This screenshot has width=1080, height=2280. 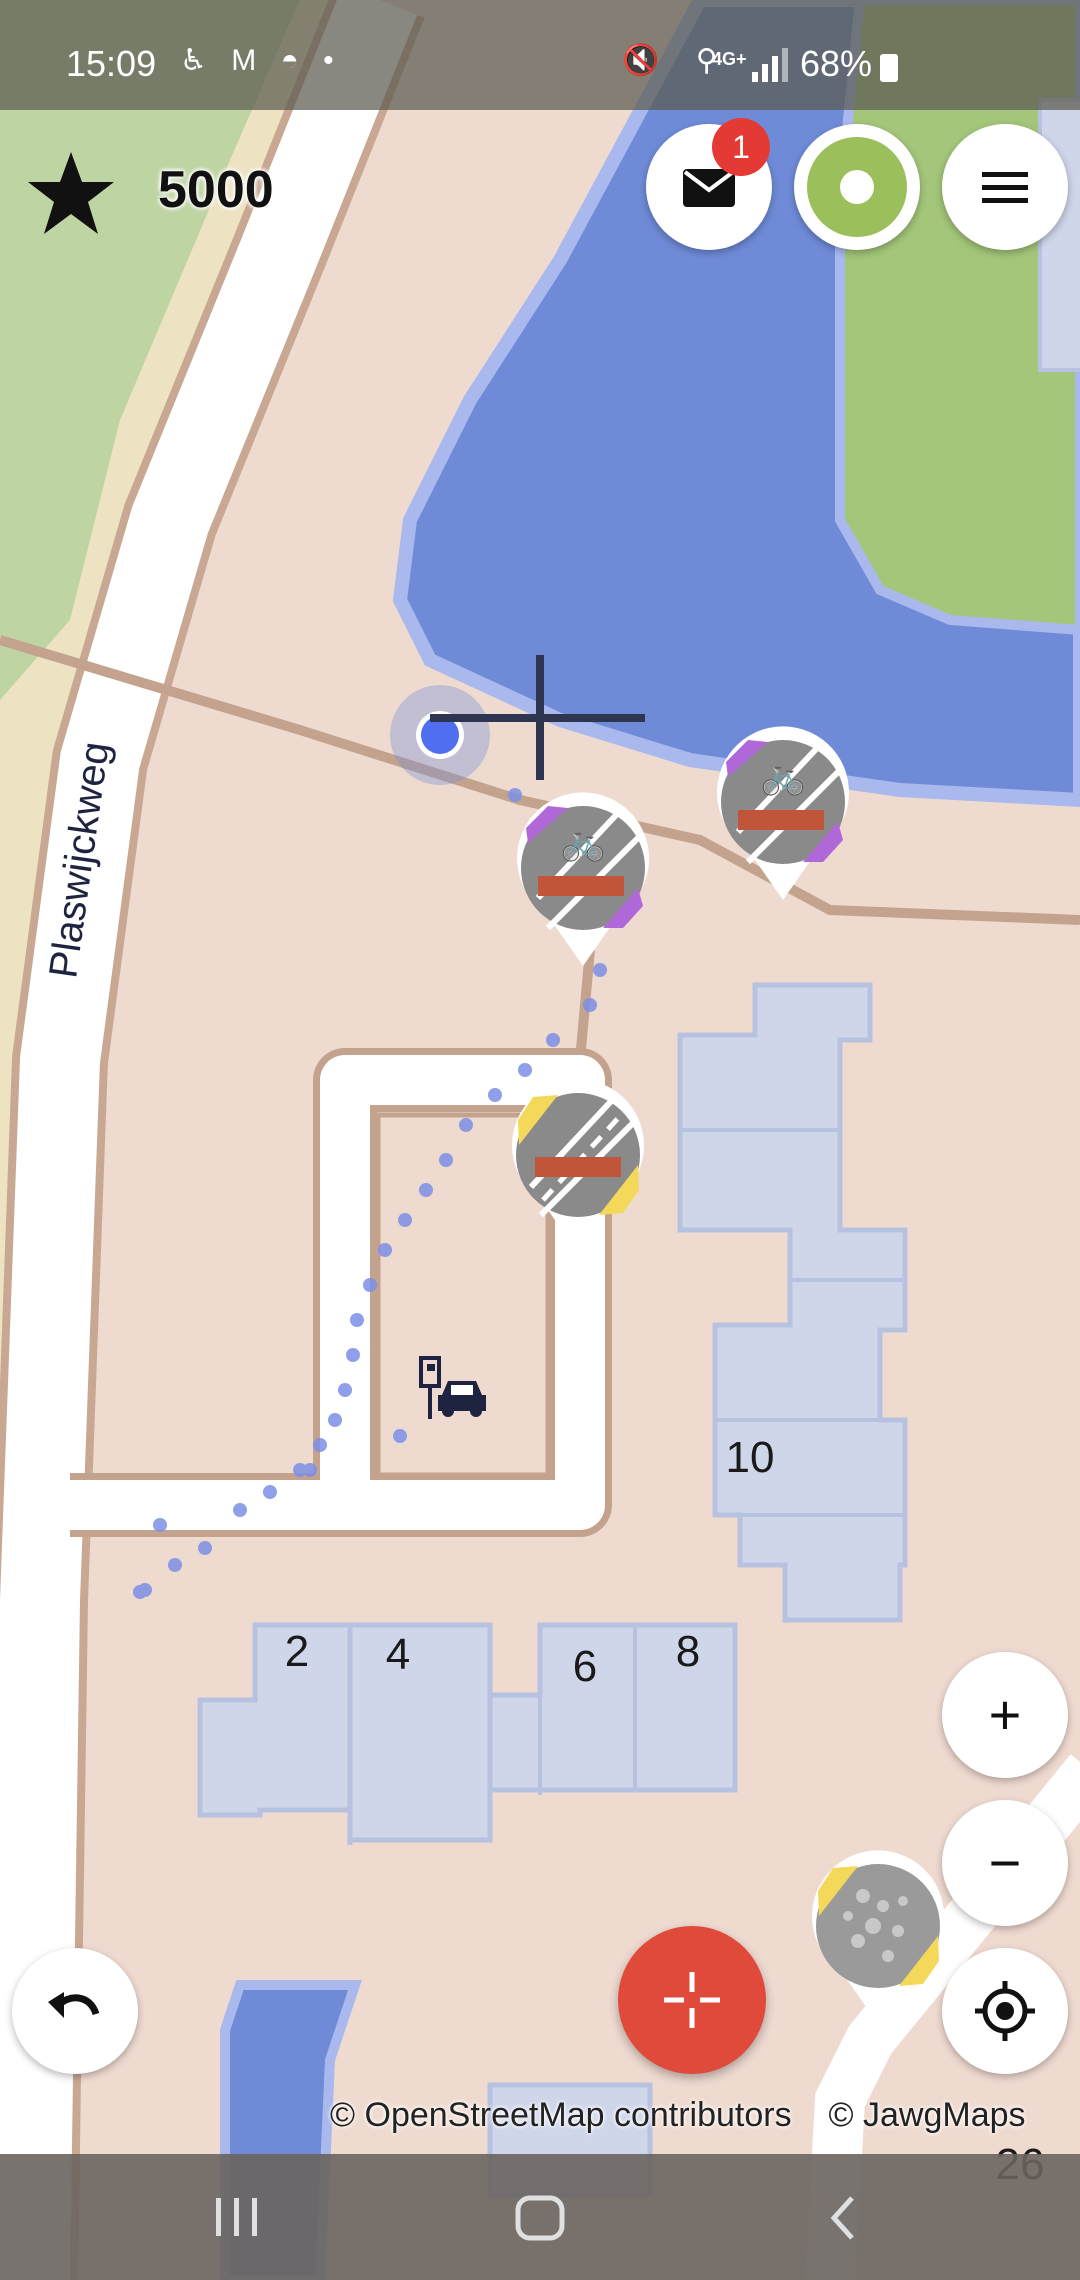 I want to click on overlay-toggle-button, so click(x=857, y=187).